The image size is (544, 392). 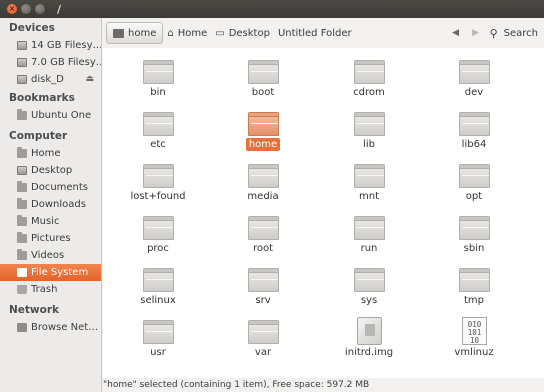 I want to click on file-item-label: mnt, so click(x=369, y=196).